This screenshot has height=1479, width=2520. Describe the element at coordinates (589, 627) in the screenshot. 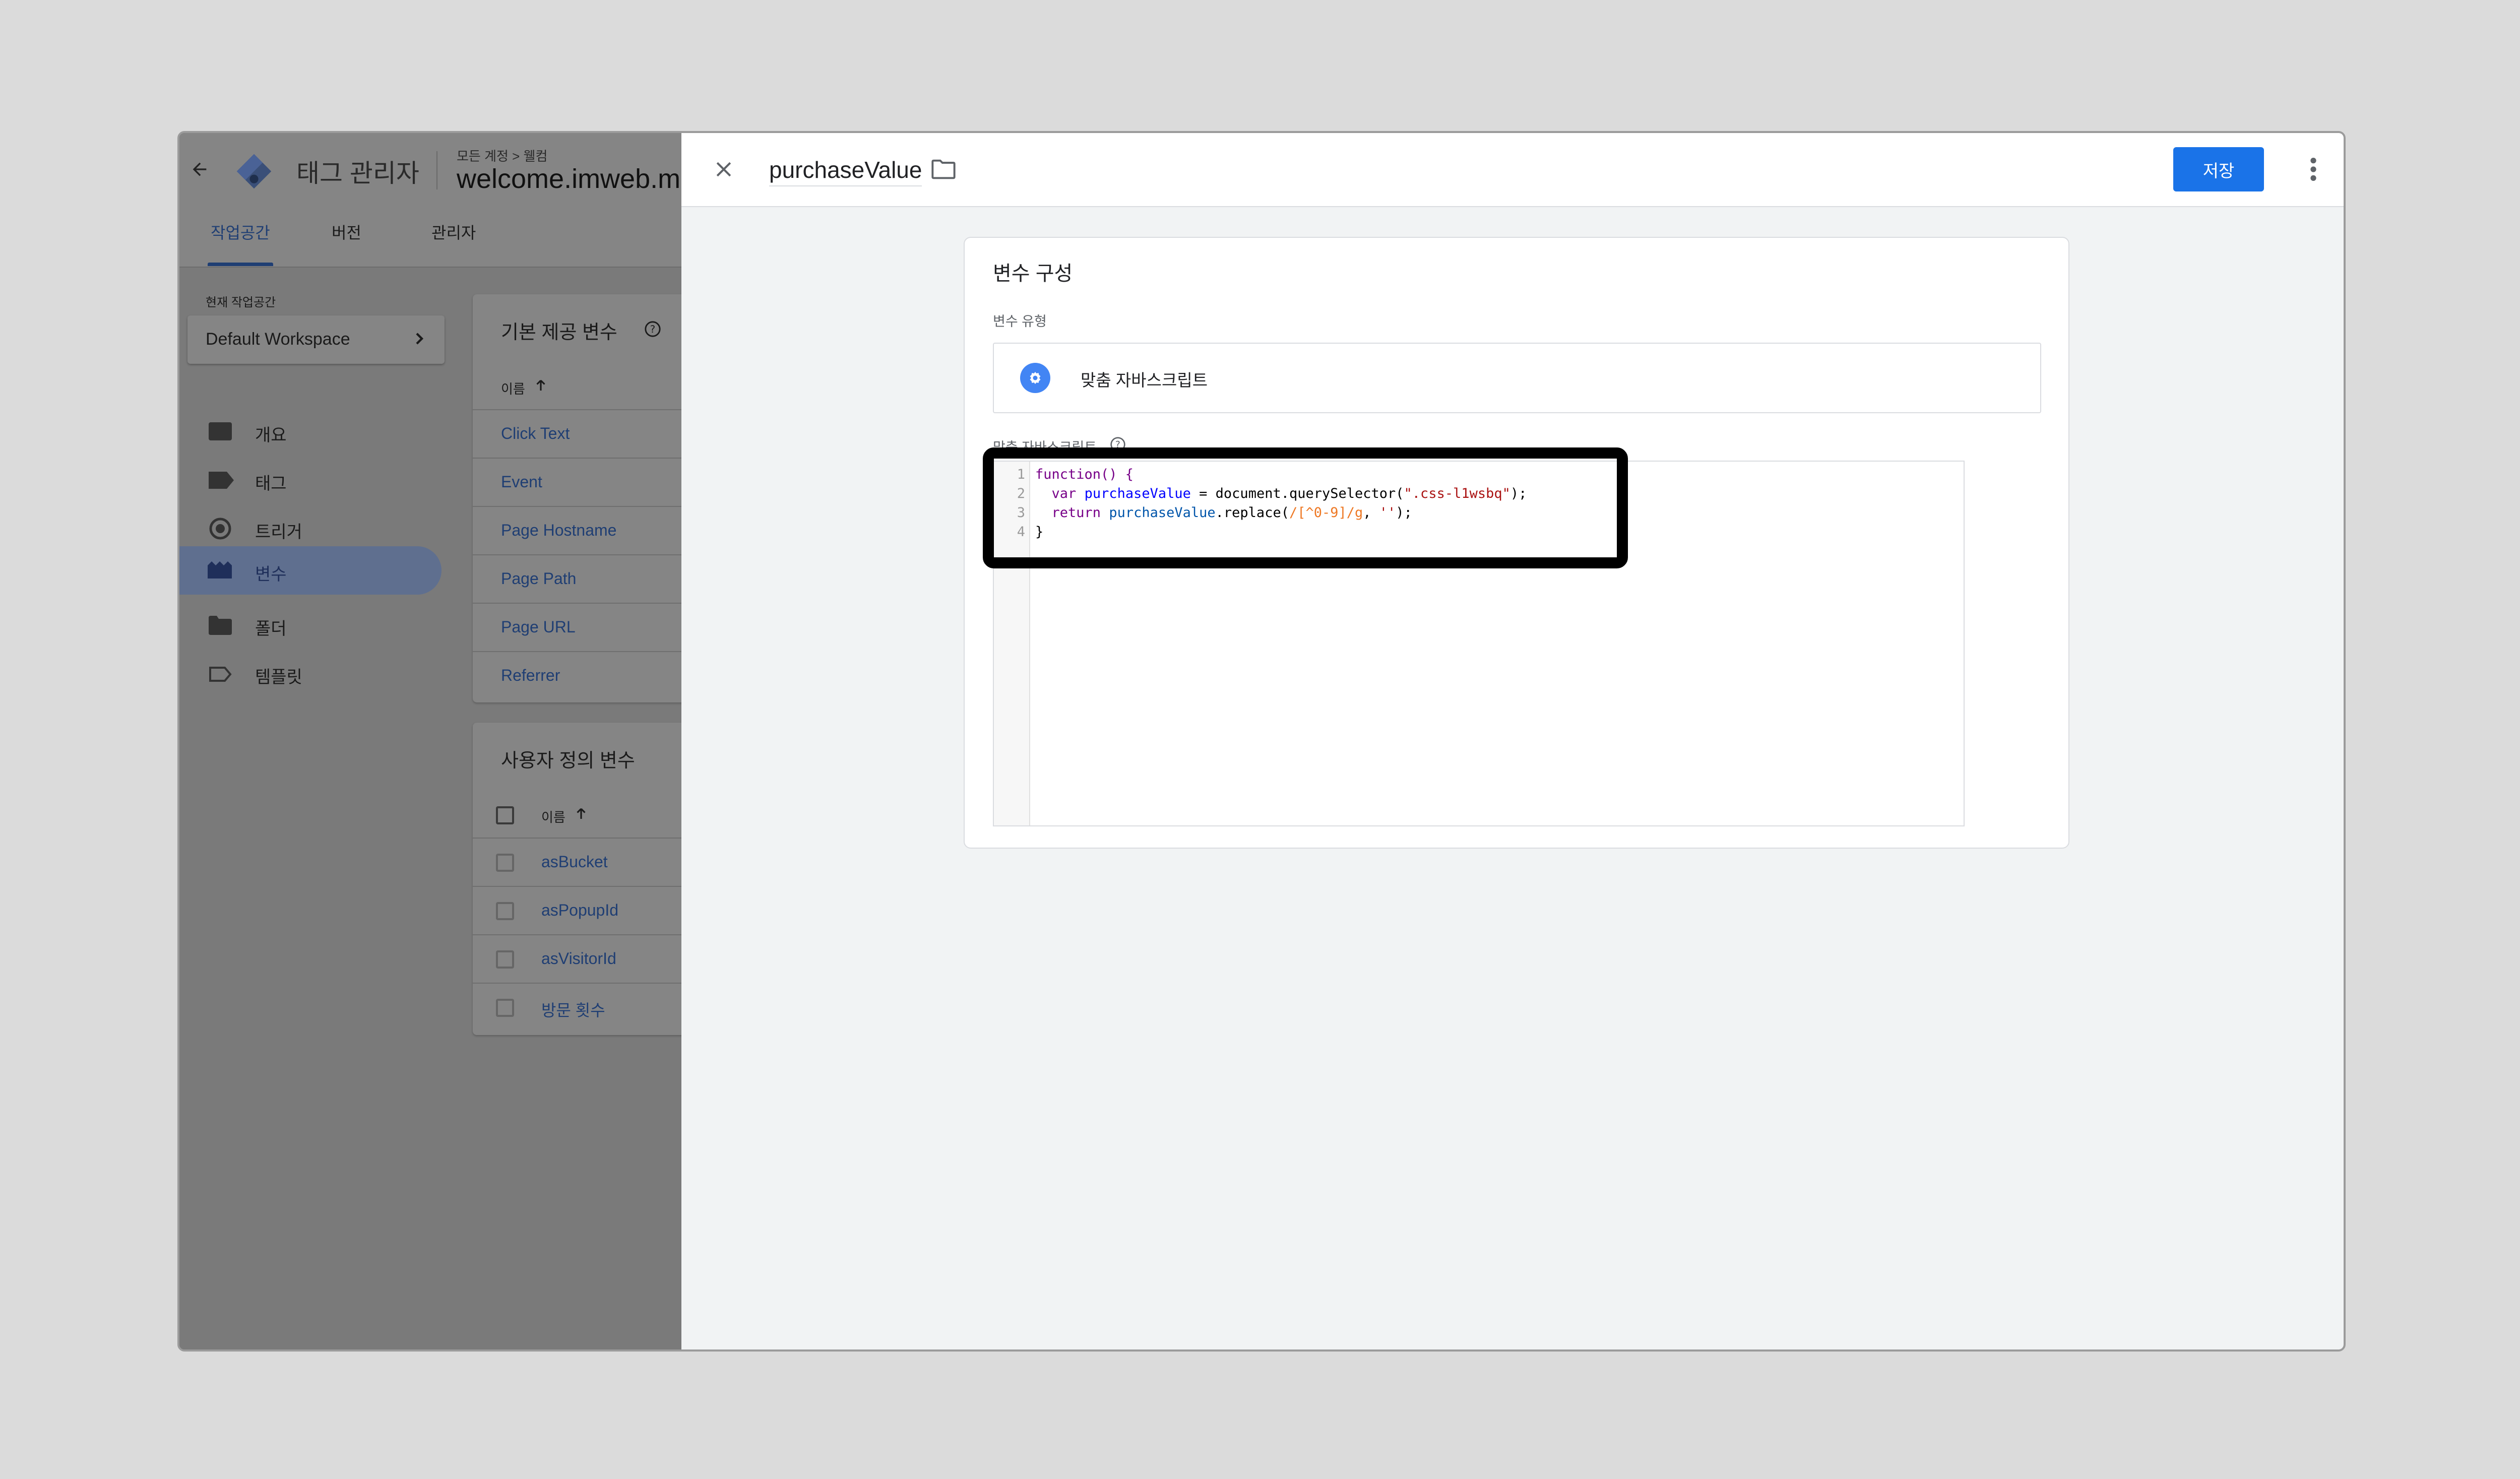

I see `table-row: Page URL` at that location.